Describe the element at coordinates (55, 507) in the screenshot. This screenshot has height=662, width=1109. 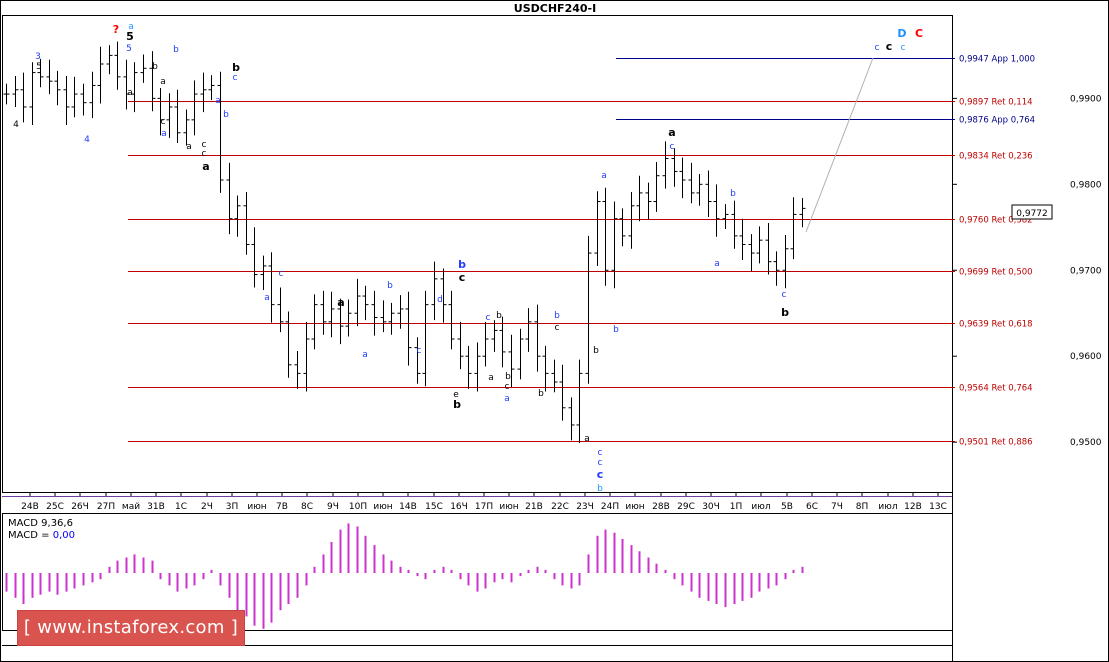
I see `x-tick-label: 25С` at that location.